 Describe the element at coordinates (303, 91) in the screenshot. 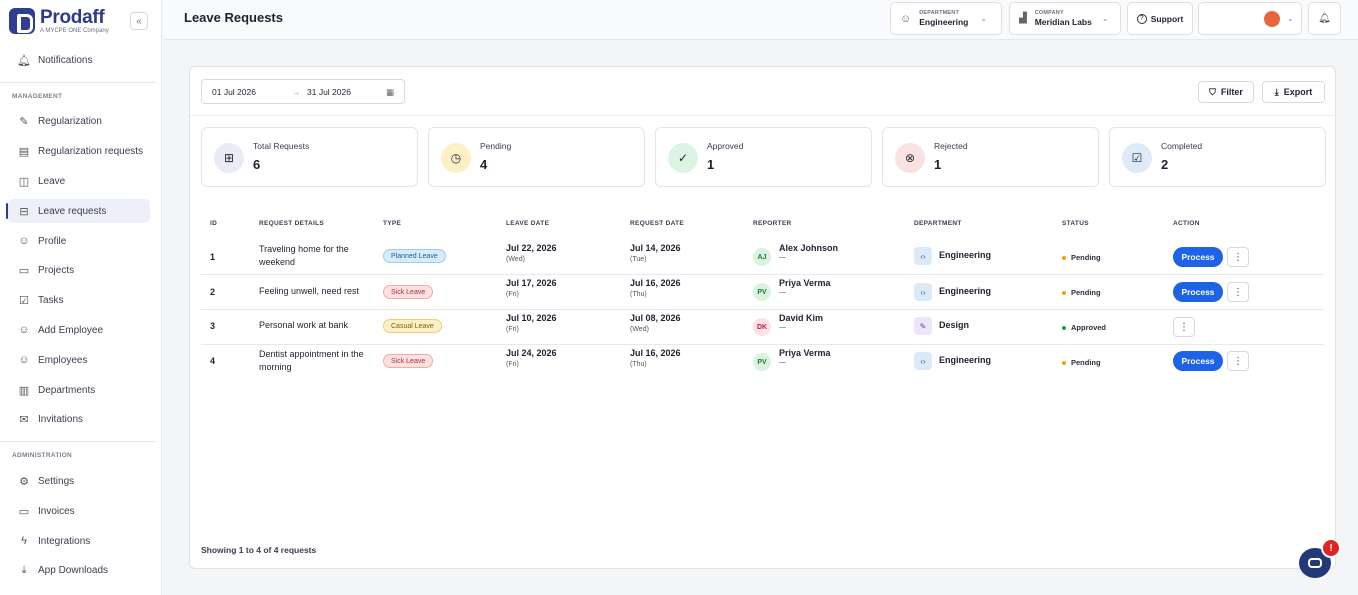

I see `date-range-picker: 01 Jul 2026 → 31 Jul 2026 ▦` at that location.